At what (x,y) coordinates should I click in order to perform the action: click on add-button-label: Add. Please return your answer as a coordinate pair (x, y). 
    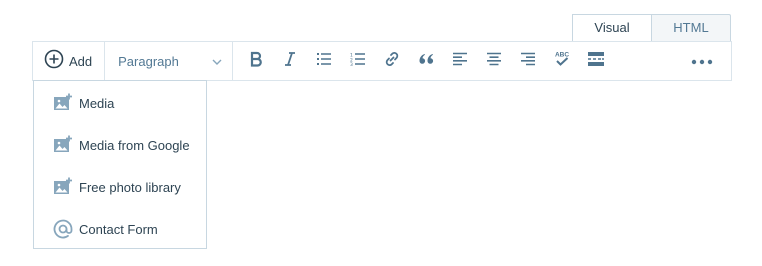
    Looking at the image, I should click on (81, 61).